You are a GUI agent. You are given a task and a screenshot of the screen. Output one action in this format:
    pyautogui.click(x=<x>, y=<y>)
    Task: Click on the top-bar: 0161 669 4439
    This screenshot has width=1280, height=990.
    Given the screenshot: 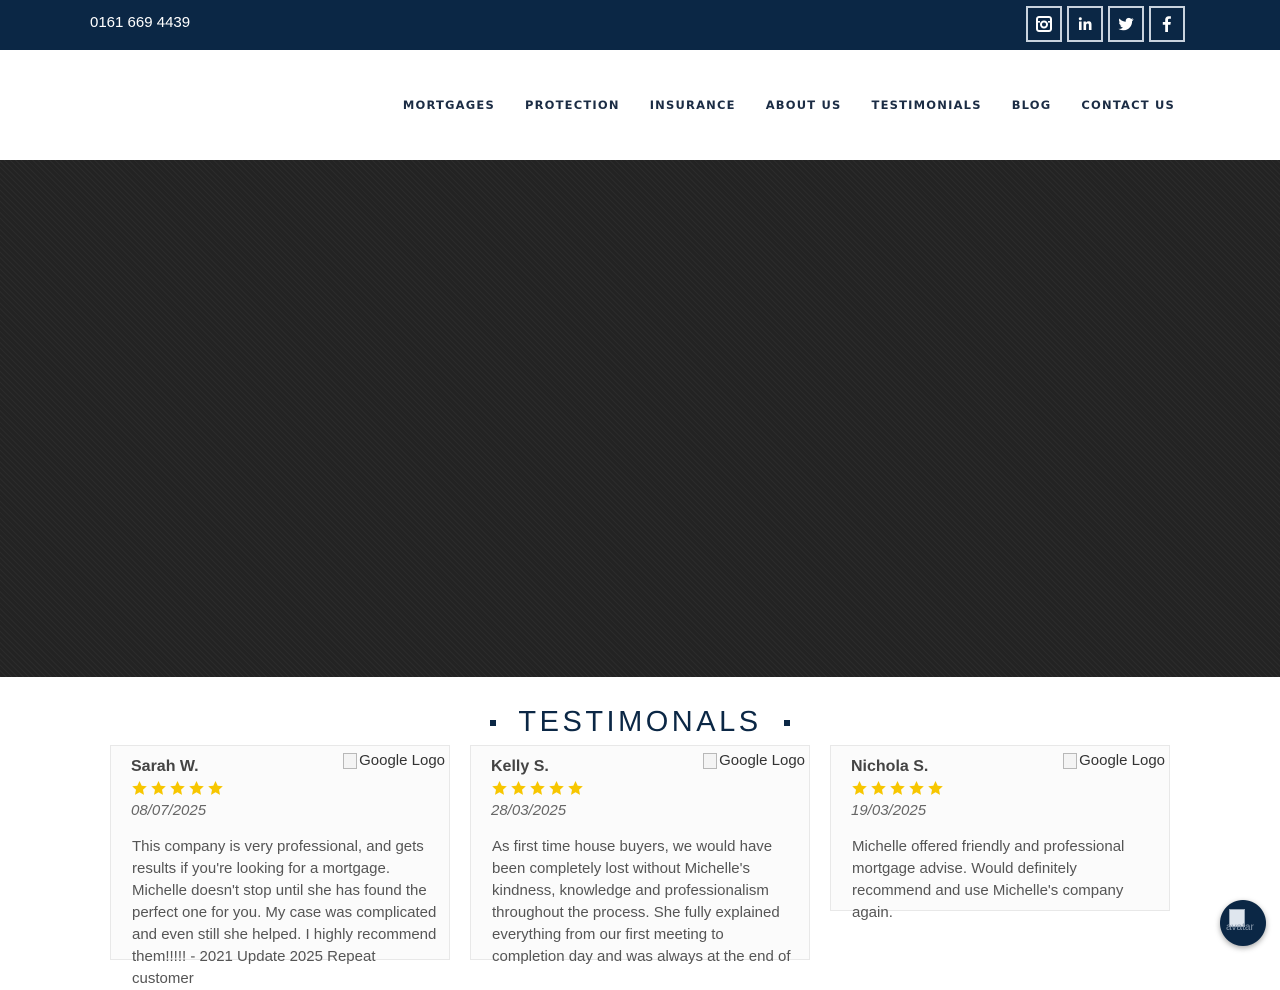 What is the action you would take?
    pyautogui.click(x=640, y=25)
    